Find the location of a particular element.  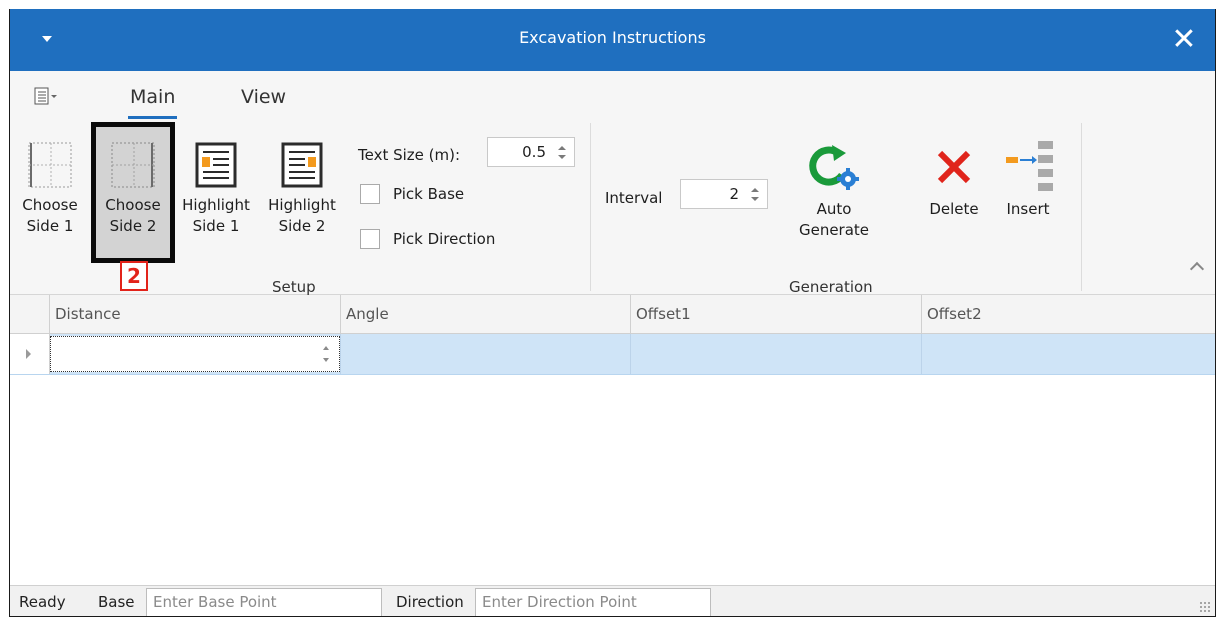

auto-generate-icon is located at coordinates (834, 167).